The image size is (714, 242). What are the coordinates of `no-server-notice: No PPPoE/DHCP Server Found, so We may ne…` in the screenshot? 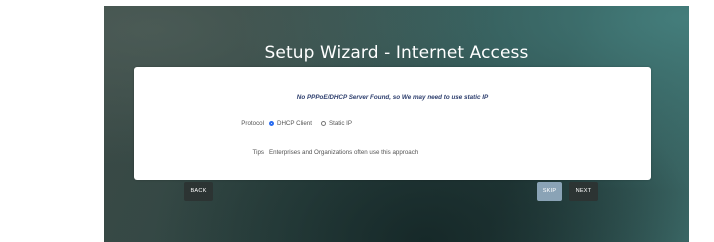 It's located at (392, 97).